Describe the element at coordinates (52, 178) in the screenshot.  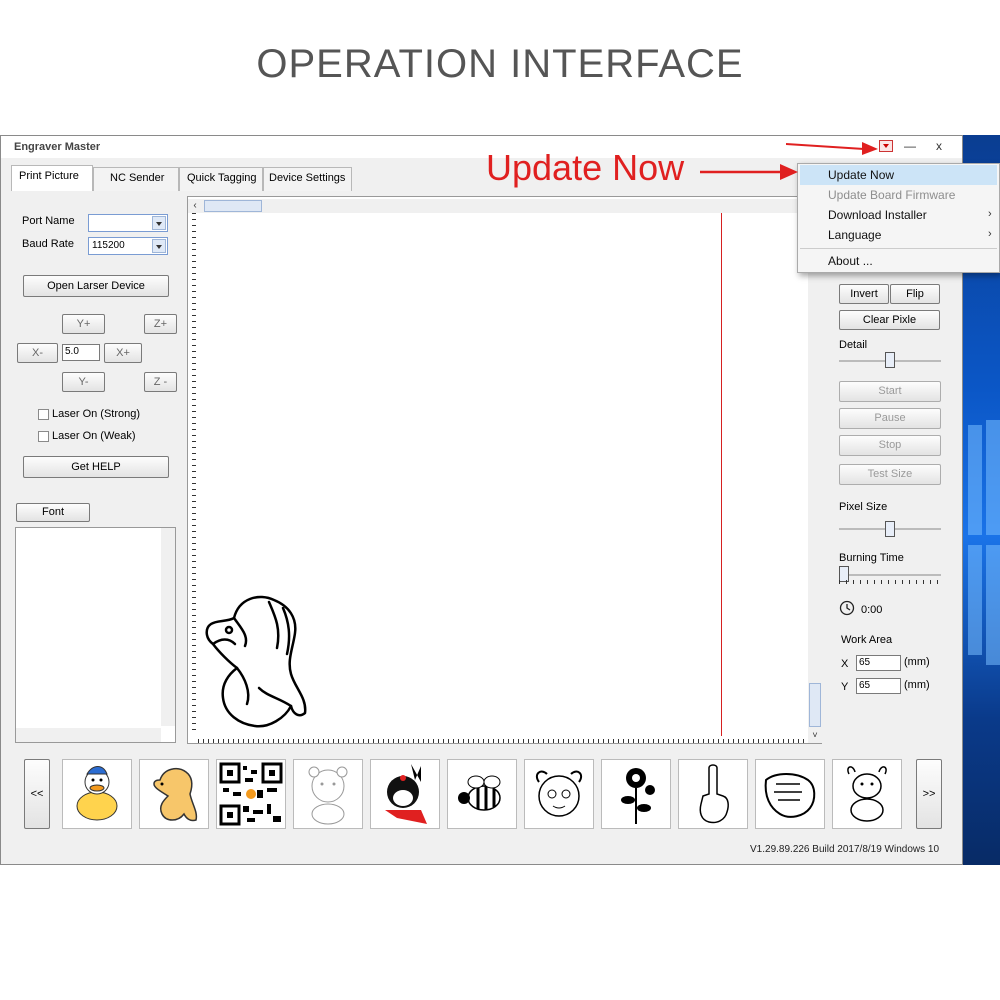
I see `tab-print-picture: Print Picture` at that location.